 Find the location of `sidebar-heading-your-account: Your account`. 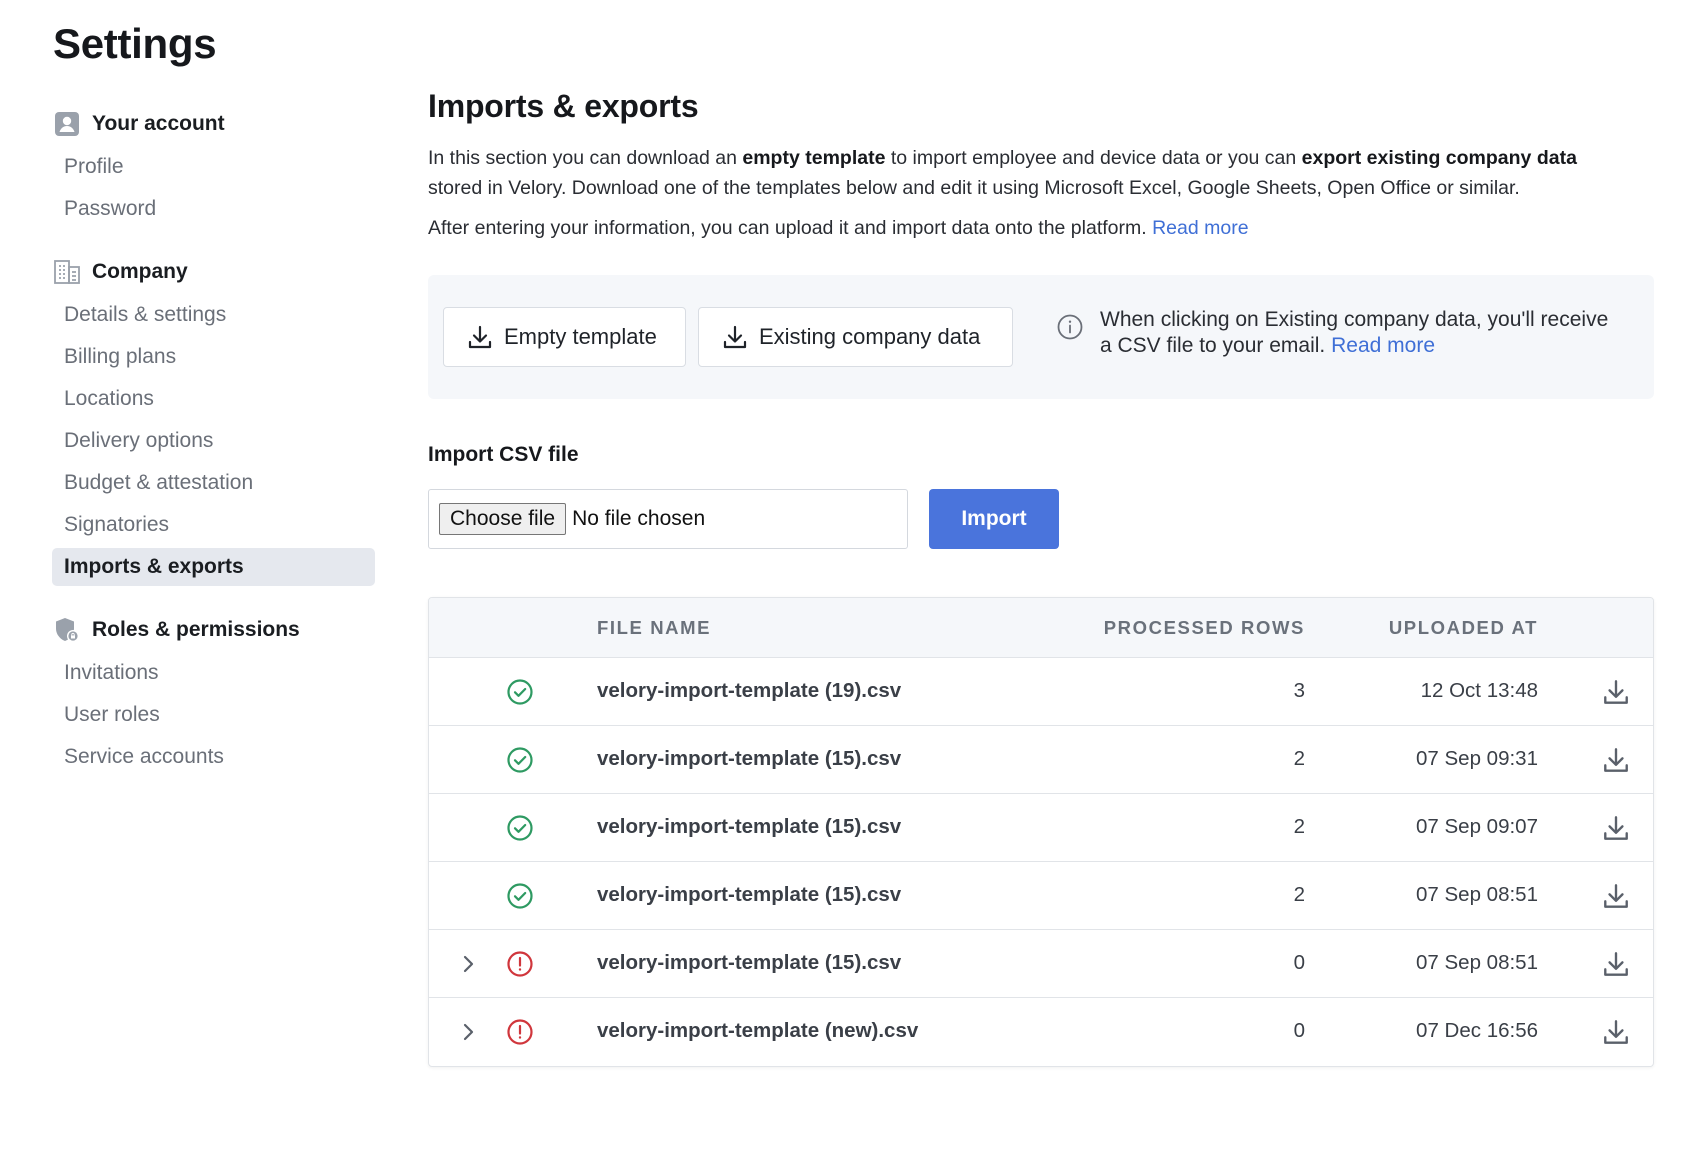

sidebar-heading-your-account: Your account is located at coordinates (213, 124).